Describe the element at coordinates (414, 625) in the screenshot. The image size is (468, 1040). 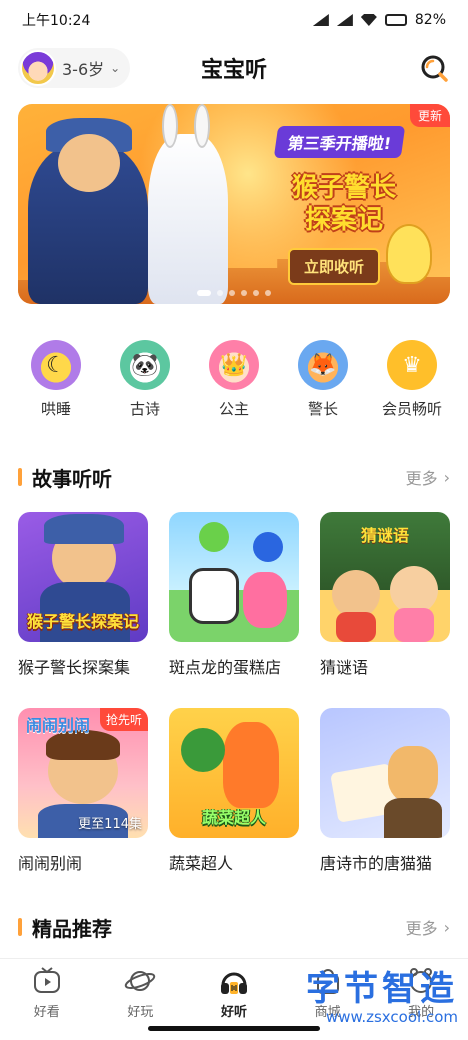
I see `girl-dress` at that location.